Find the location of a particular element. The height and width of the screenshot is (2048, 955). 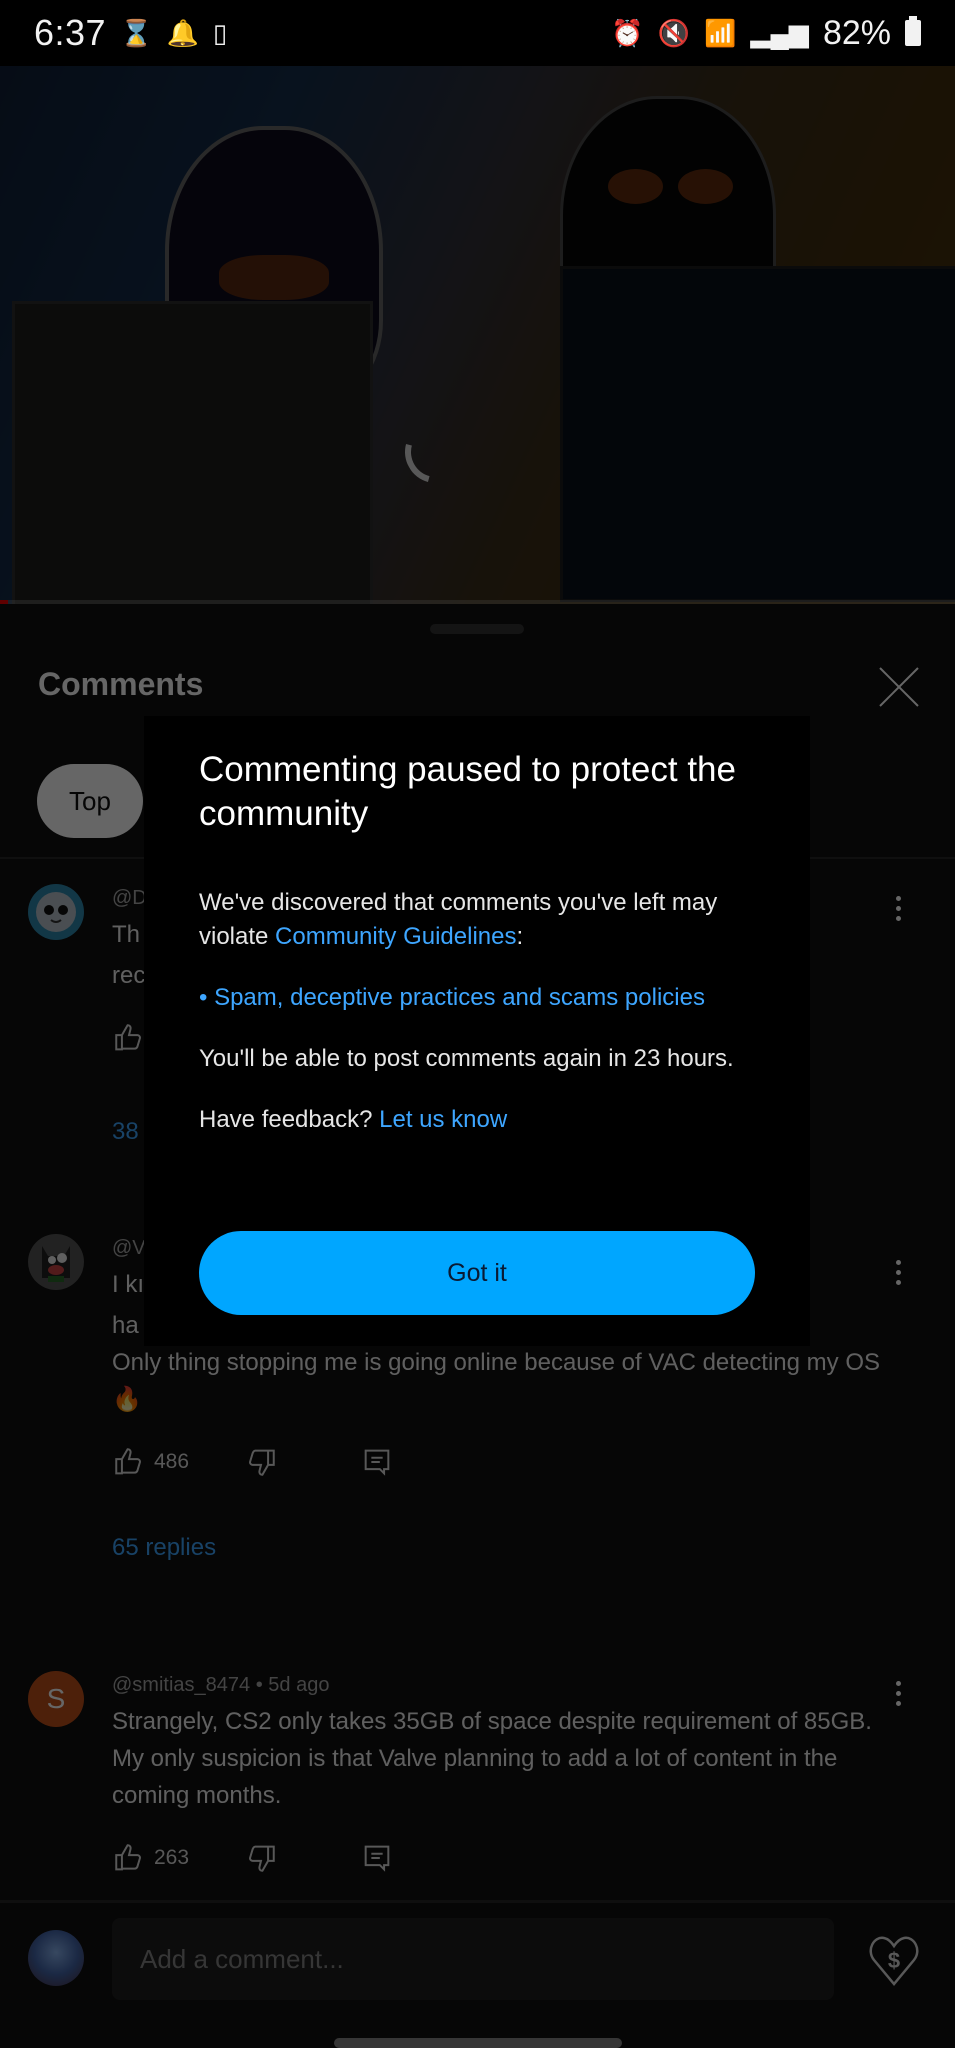

community-guidelines-link: Community Guidelines is located at coordinates (395, 936).